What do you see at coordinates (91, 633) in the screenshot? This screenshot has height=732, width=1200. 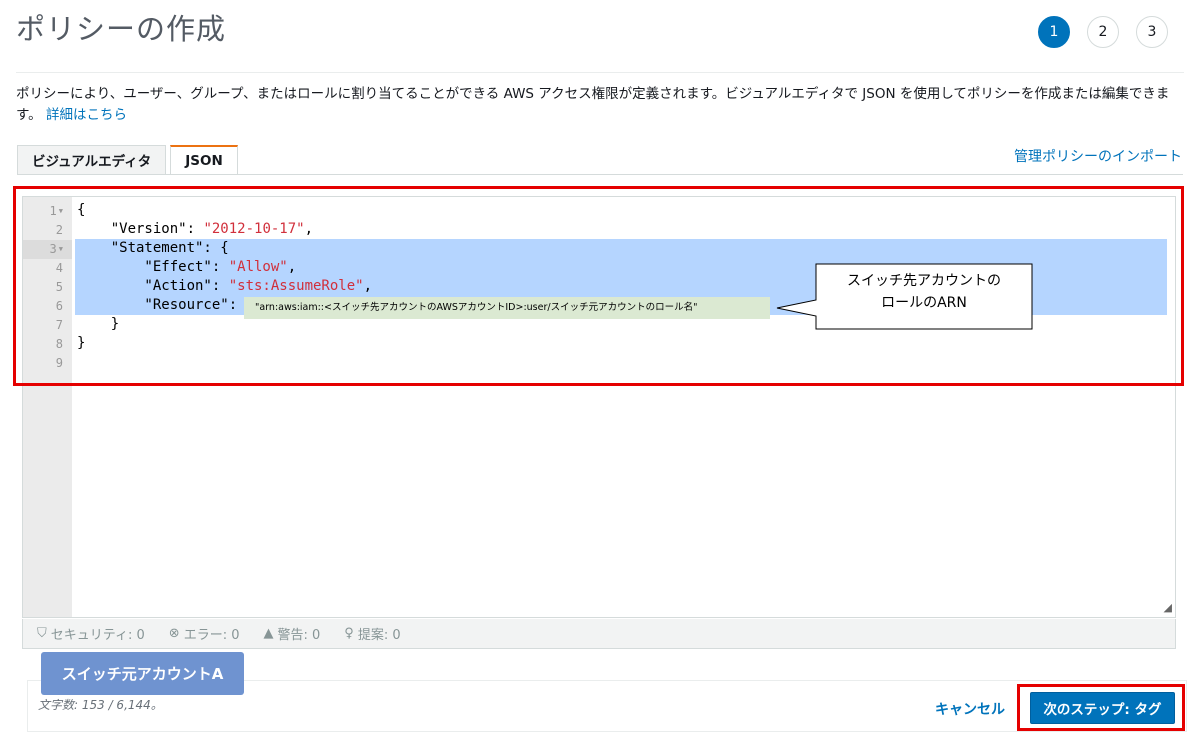 I see `security-status: ⛉ セキュリティ: 0` at bounding box center [91, 633].